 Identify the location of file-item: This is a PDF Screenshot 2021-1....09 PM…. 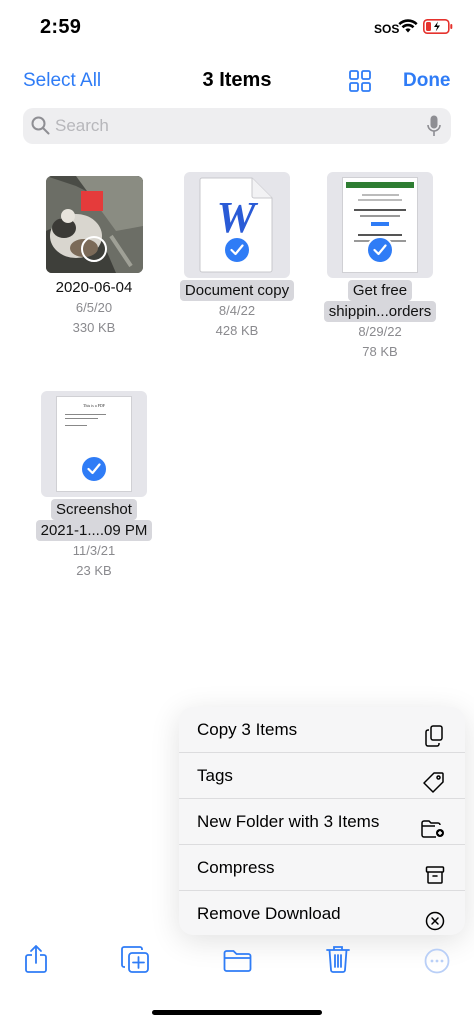
(94, 486).